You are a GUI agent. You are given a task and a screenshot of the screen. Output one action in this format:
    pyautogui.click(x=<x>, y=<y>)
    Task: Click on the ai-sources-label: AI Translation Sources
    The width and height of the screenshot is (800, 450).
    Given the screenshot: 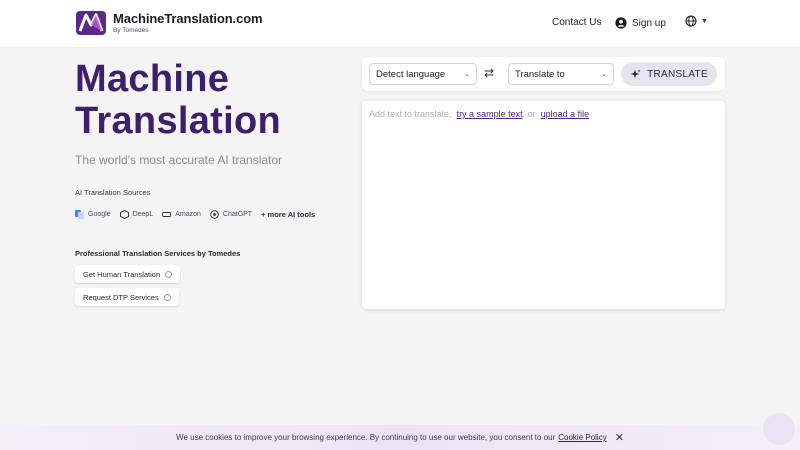 What is the action you would take?
    pyautogui.click(x=113, y=192)
    